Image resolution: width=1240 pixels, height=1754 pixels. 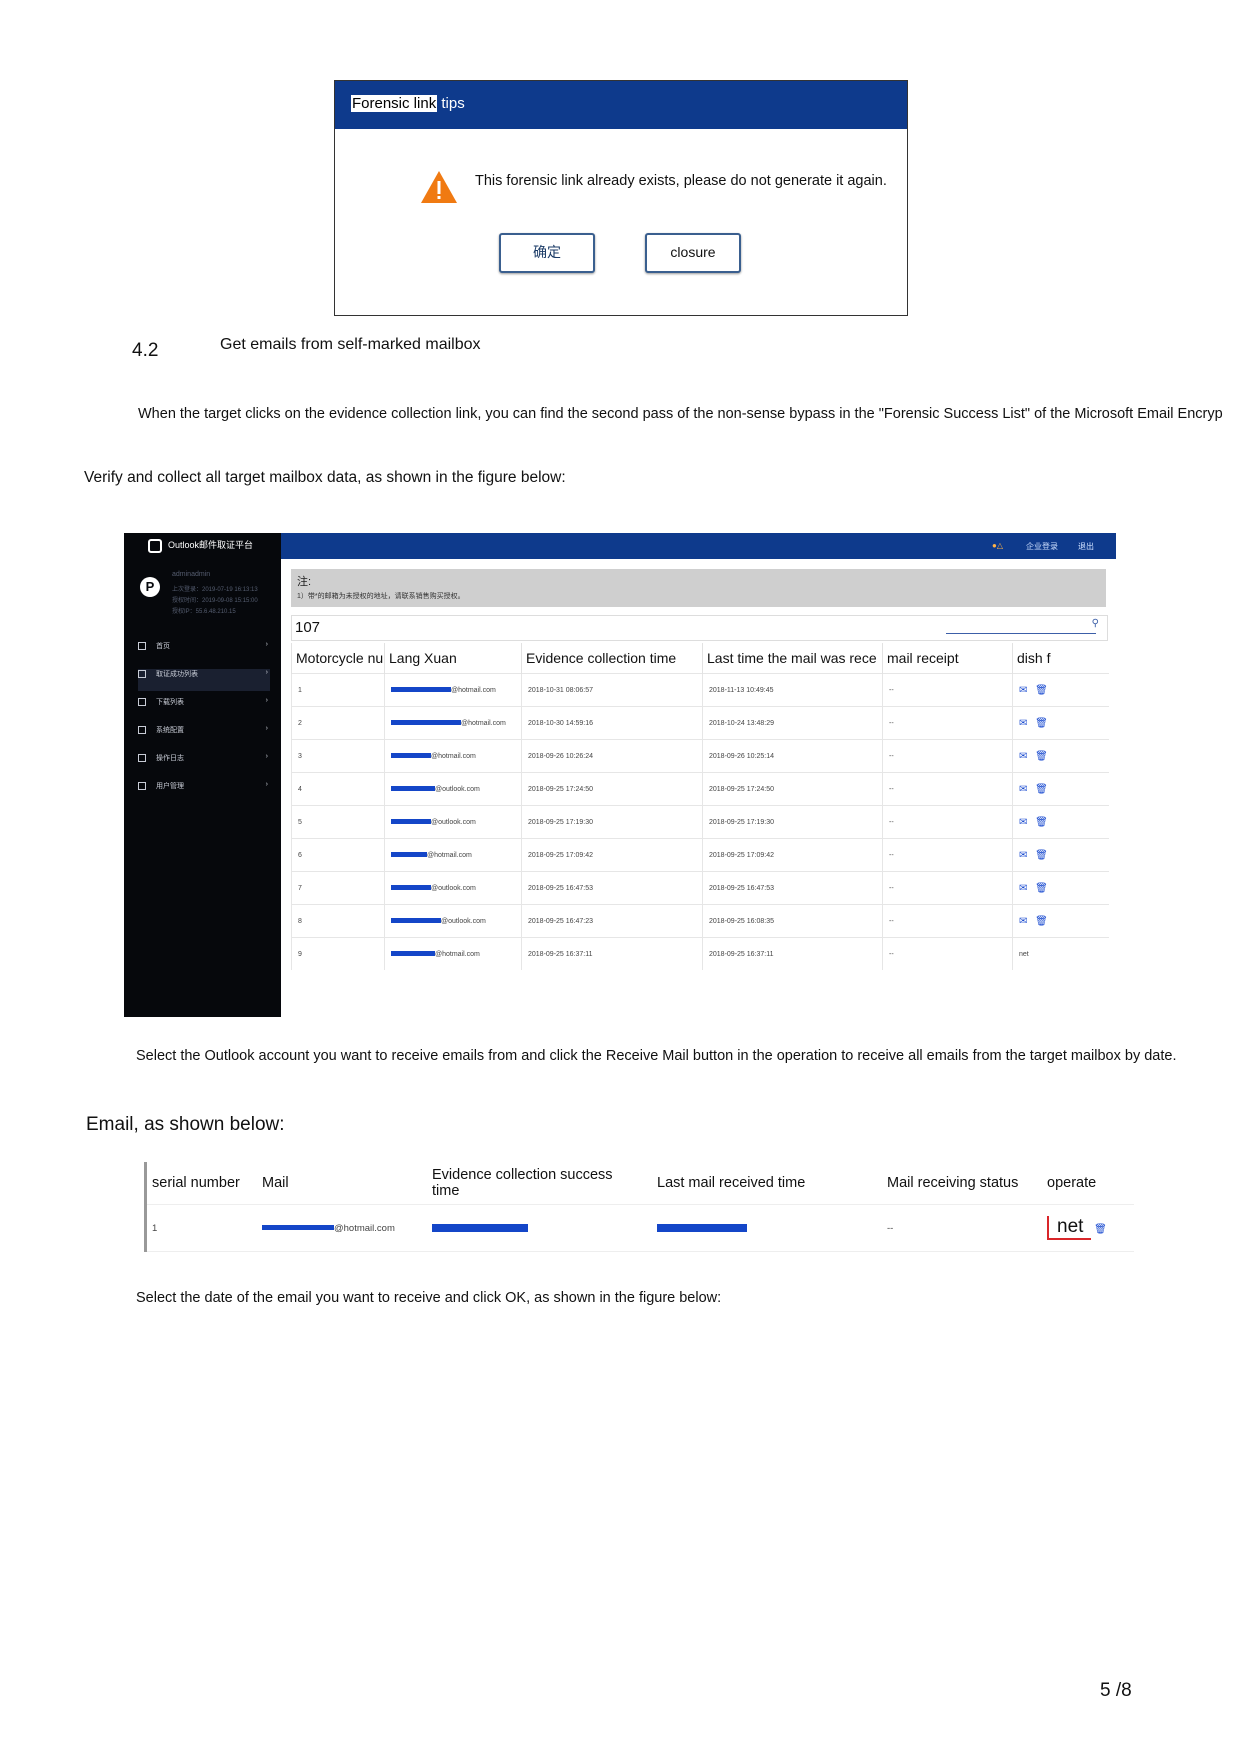 What do you see at coordinates (453, 690) in the screenshot?
I see `mail-cell: @hotmail.com` at bounding box center [453, 690].